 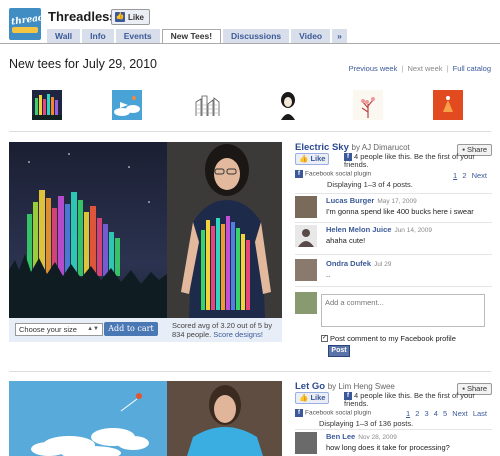 What do you see at coordinates (350, 200) in the screenshot?
I see `commenter-name: Lucas Burger` at bounding box center [350, 200].